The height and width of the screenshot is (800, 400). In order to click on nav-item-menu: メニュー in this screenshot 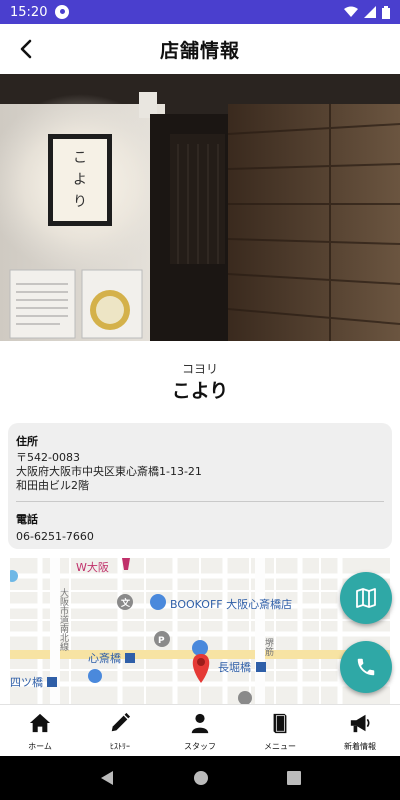, I will do `click(280, 730)`.